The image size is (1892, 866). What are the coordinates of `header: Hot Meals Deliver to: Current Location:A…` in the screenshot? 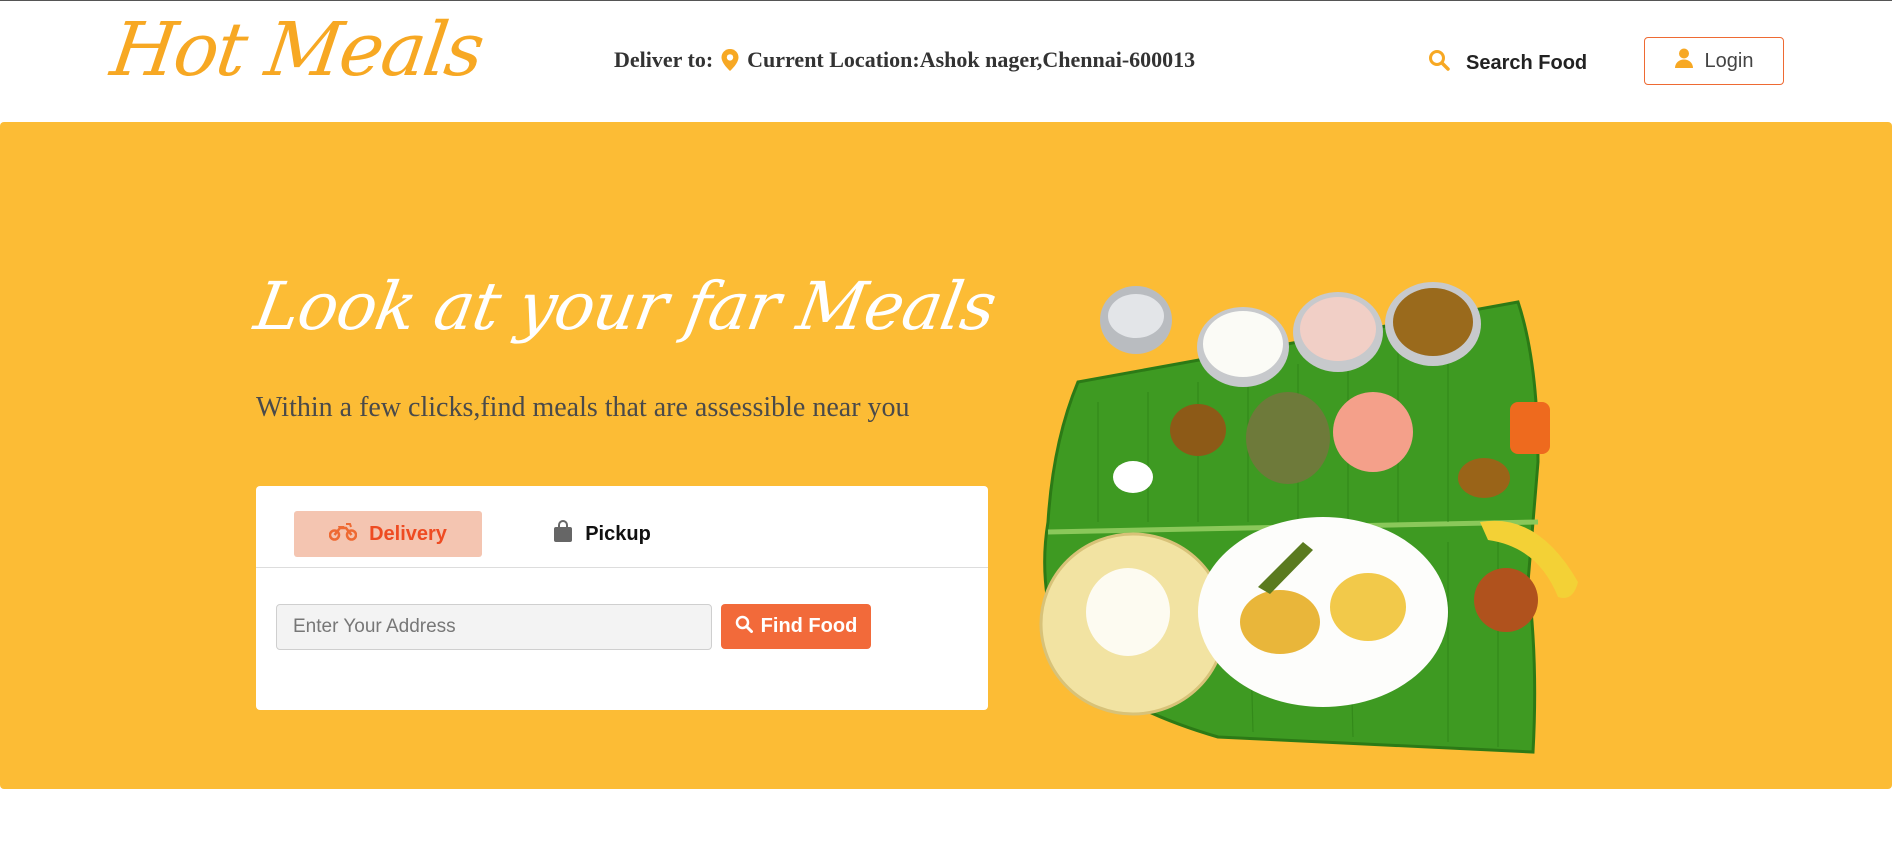 It's located at (946, 61).